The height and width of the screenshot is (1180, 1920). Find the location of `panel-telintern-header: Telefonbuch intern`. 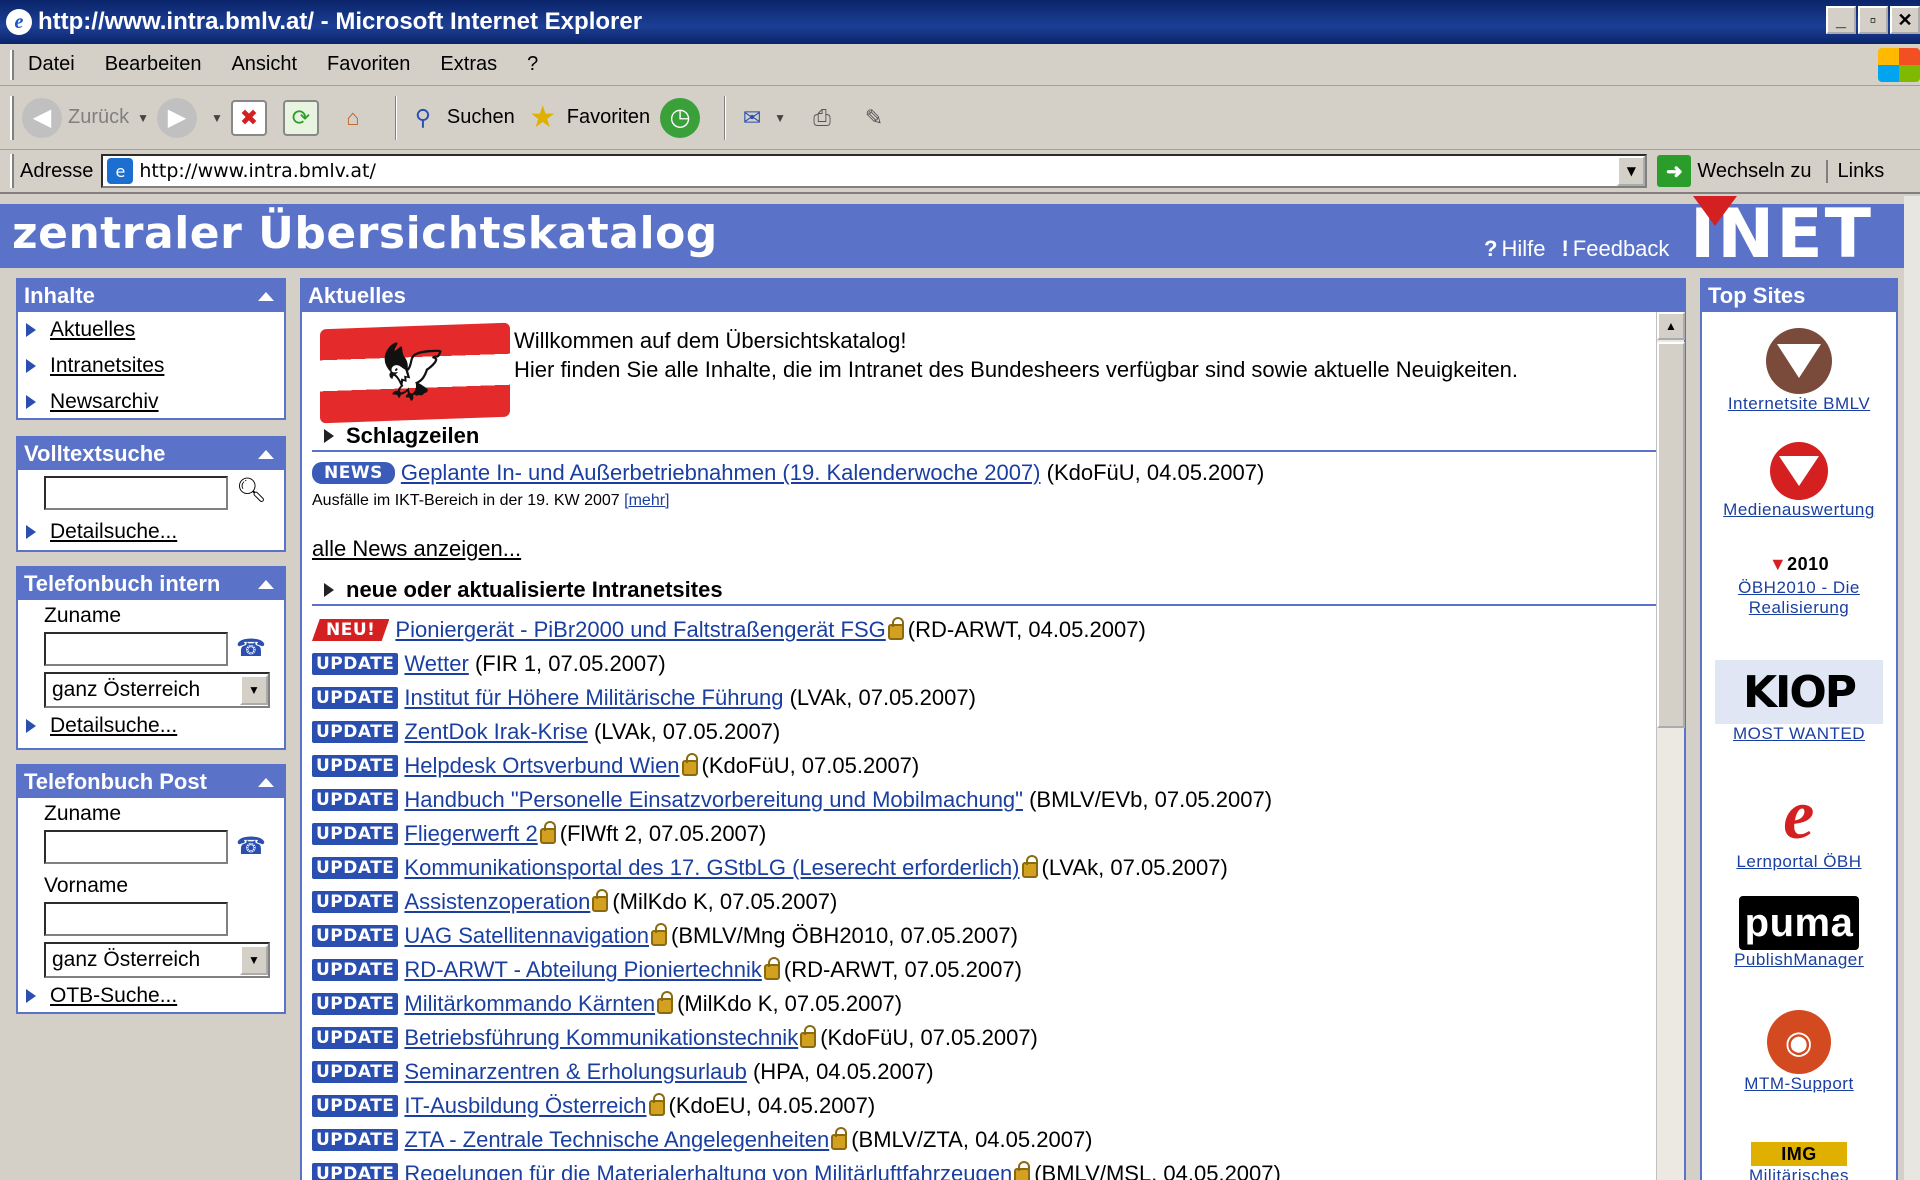

panel-telintern-header: Telefonbuch intern is located at coordinates (151, 584).